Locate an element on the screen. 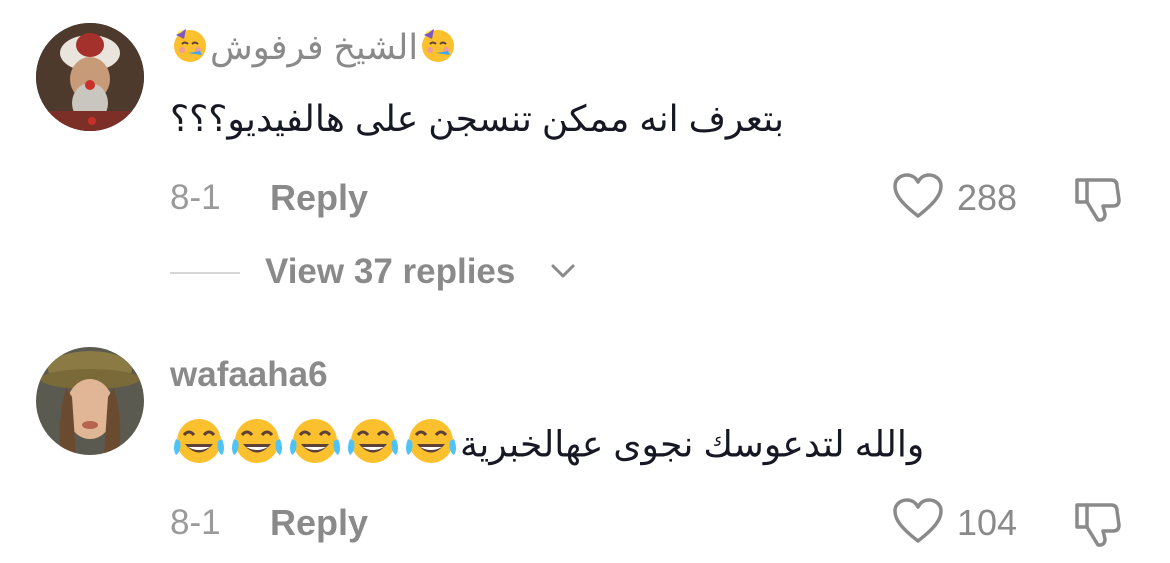  comment-text: والله لتدعوسك نجوى عهالخبرية is located at coordinates (547, 447).